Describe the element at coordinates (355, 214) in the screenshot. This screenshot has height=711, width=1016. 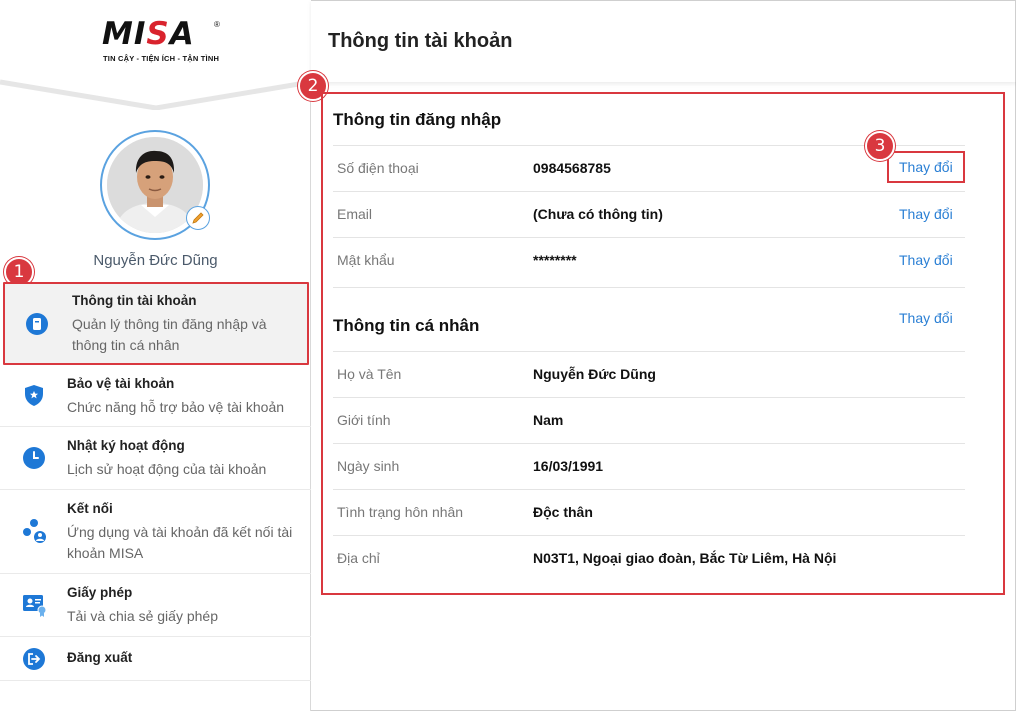
I see `email-label: Email` at that location.